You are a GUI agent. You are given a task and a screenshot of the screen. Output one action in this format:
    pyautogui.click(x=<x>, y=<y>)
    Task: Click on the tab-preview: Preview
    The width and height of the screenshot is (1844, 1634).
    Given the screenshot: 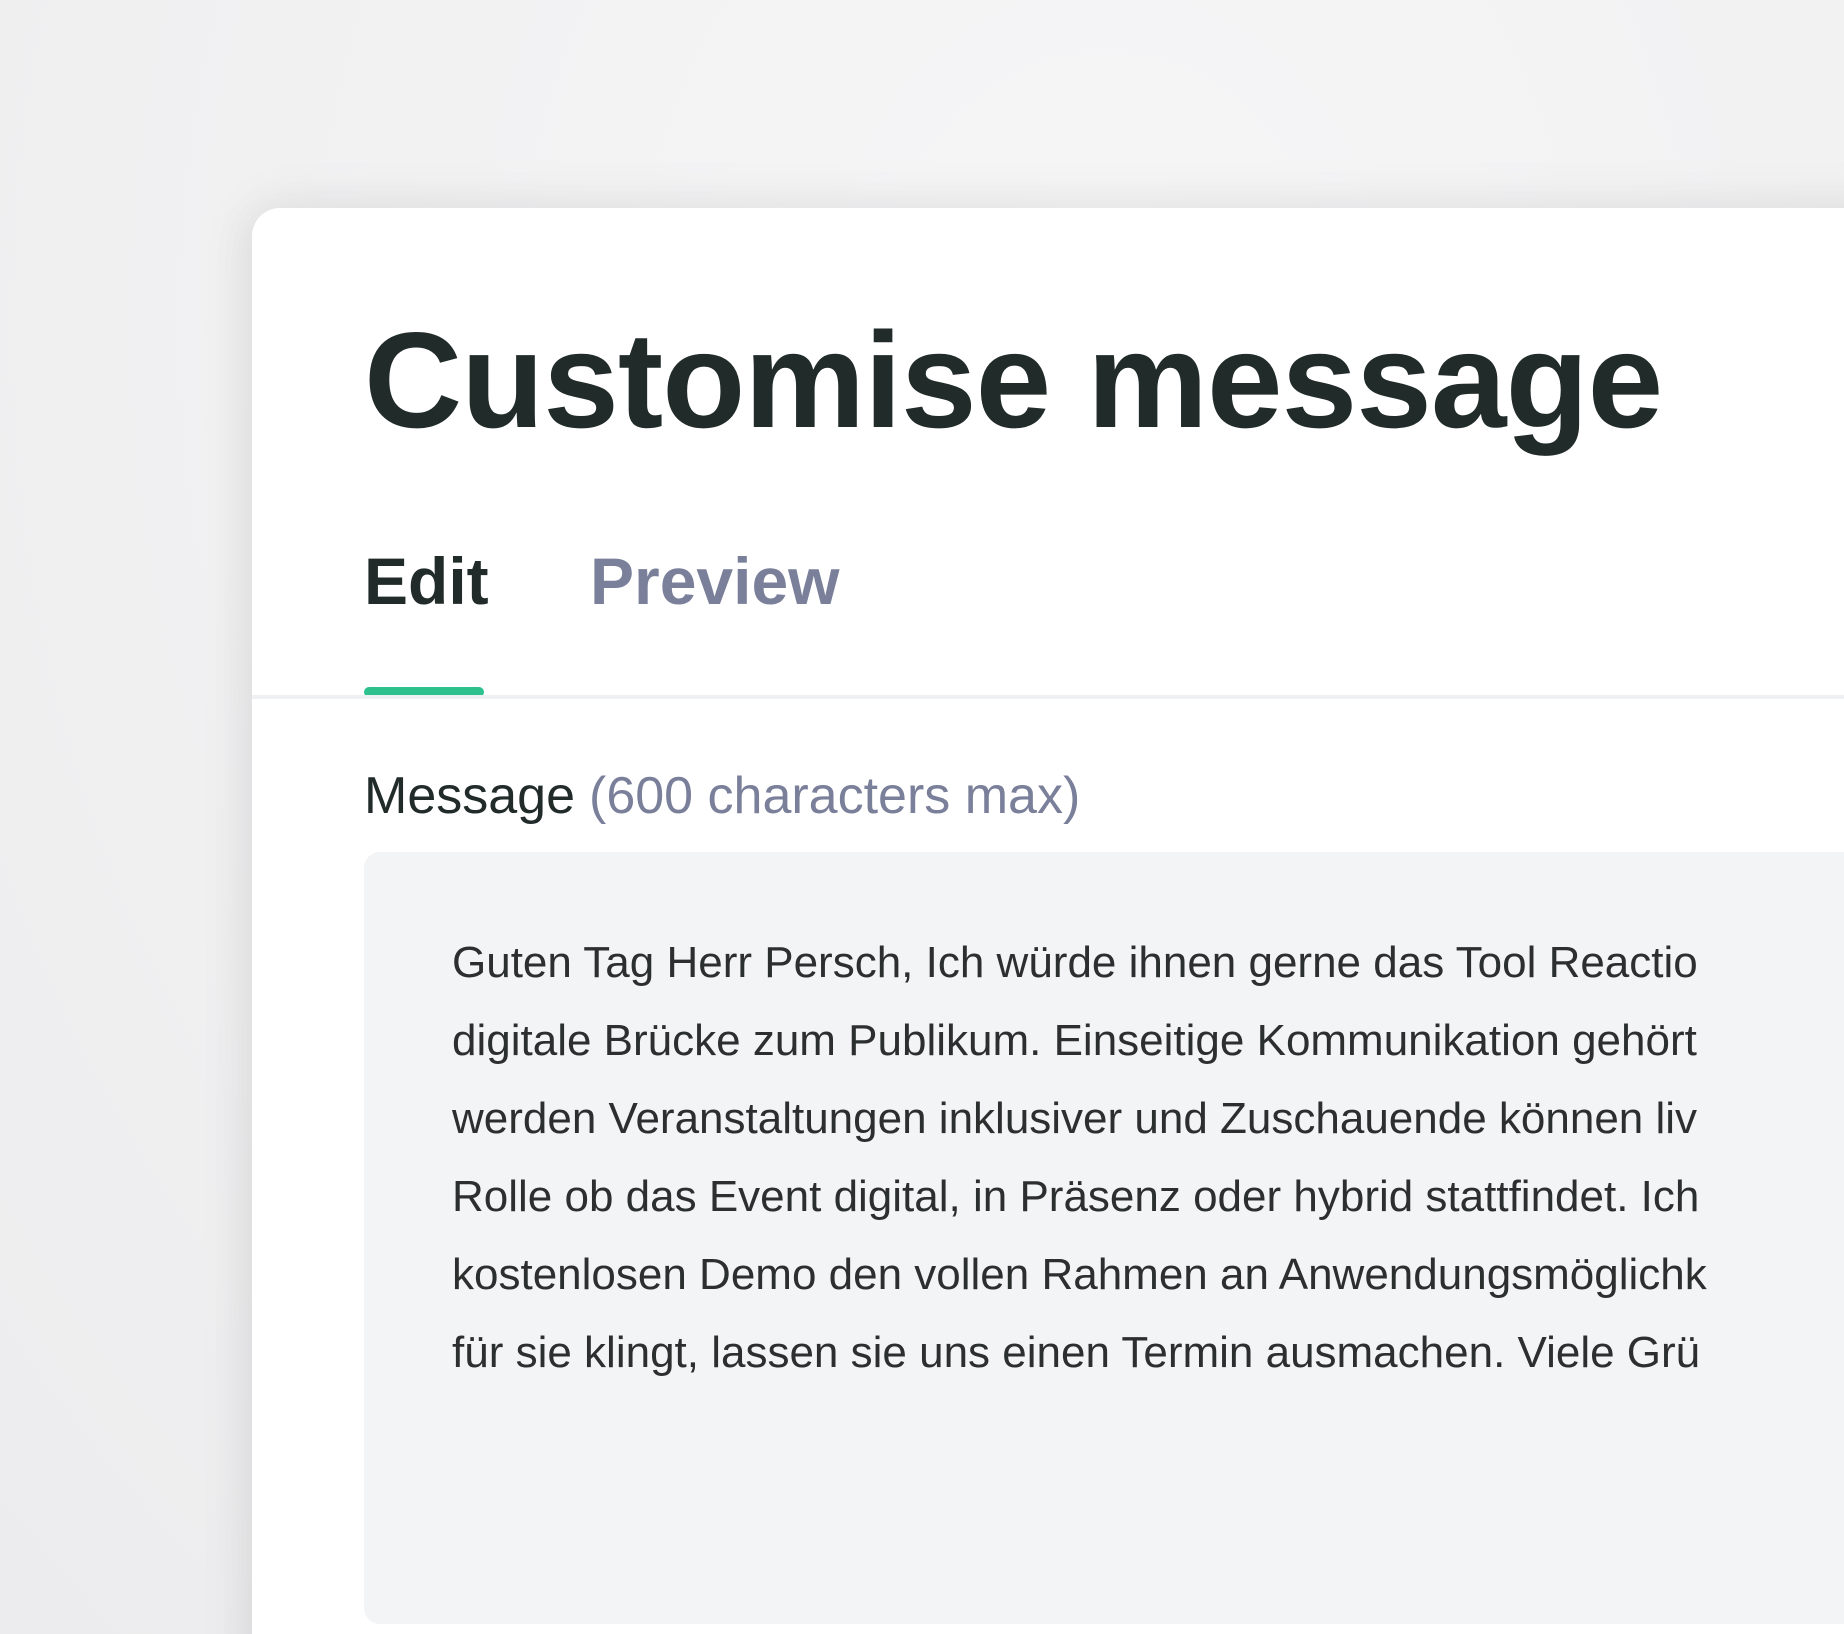 What is the action you would take?
    pyautogui.click(x=715, y=581)
    